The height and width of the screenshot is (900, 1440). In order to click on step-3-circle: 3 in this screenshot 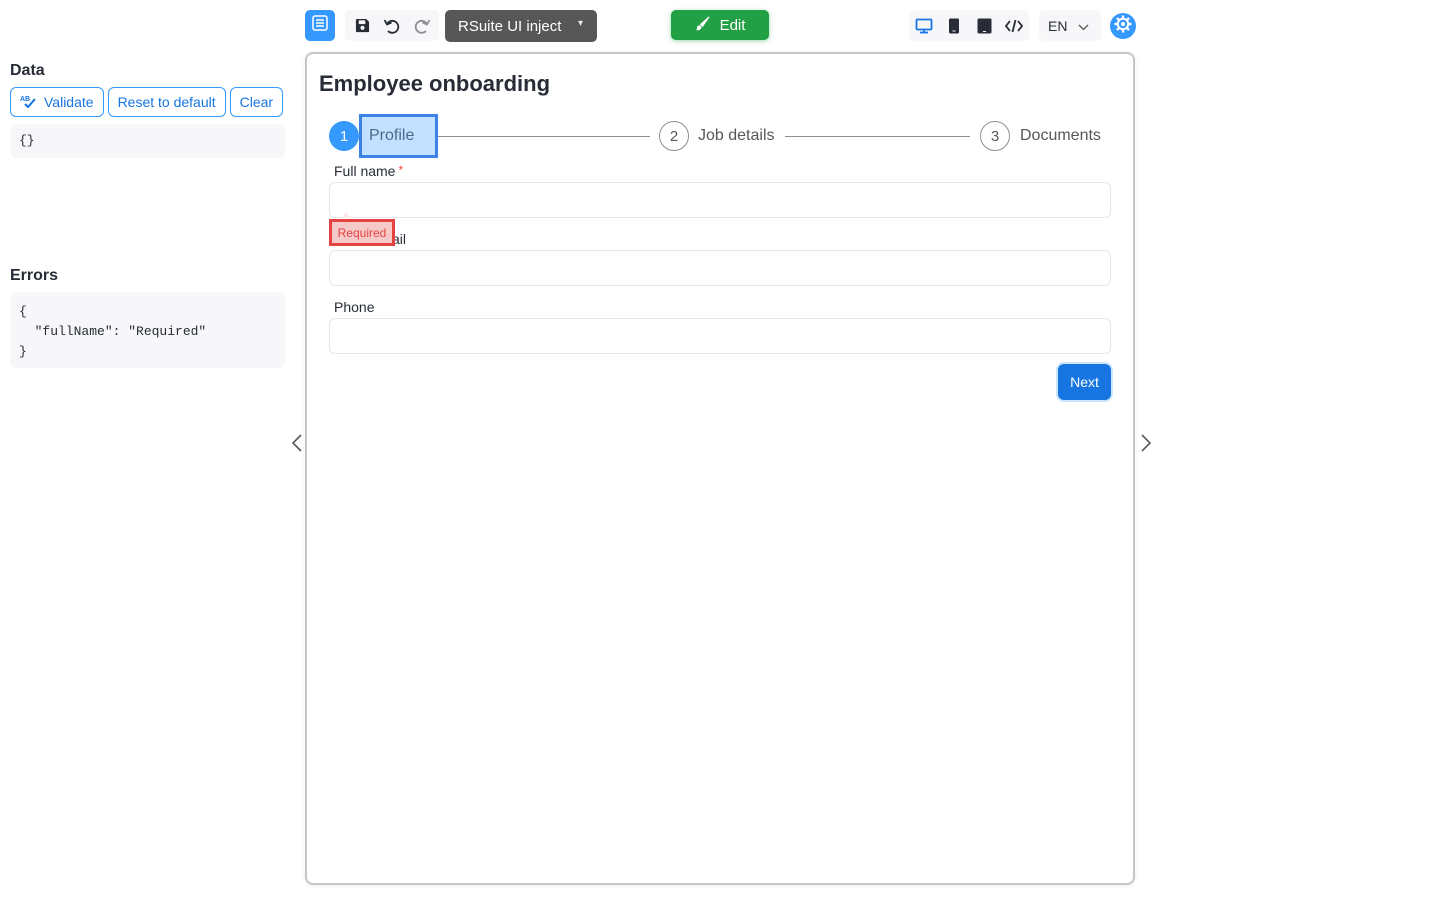, I will do `click(995, 136)`.